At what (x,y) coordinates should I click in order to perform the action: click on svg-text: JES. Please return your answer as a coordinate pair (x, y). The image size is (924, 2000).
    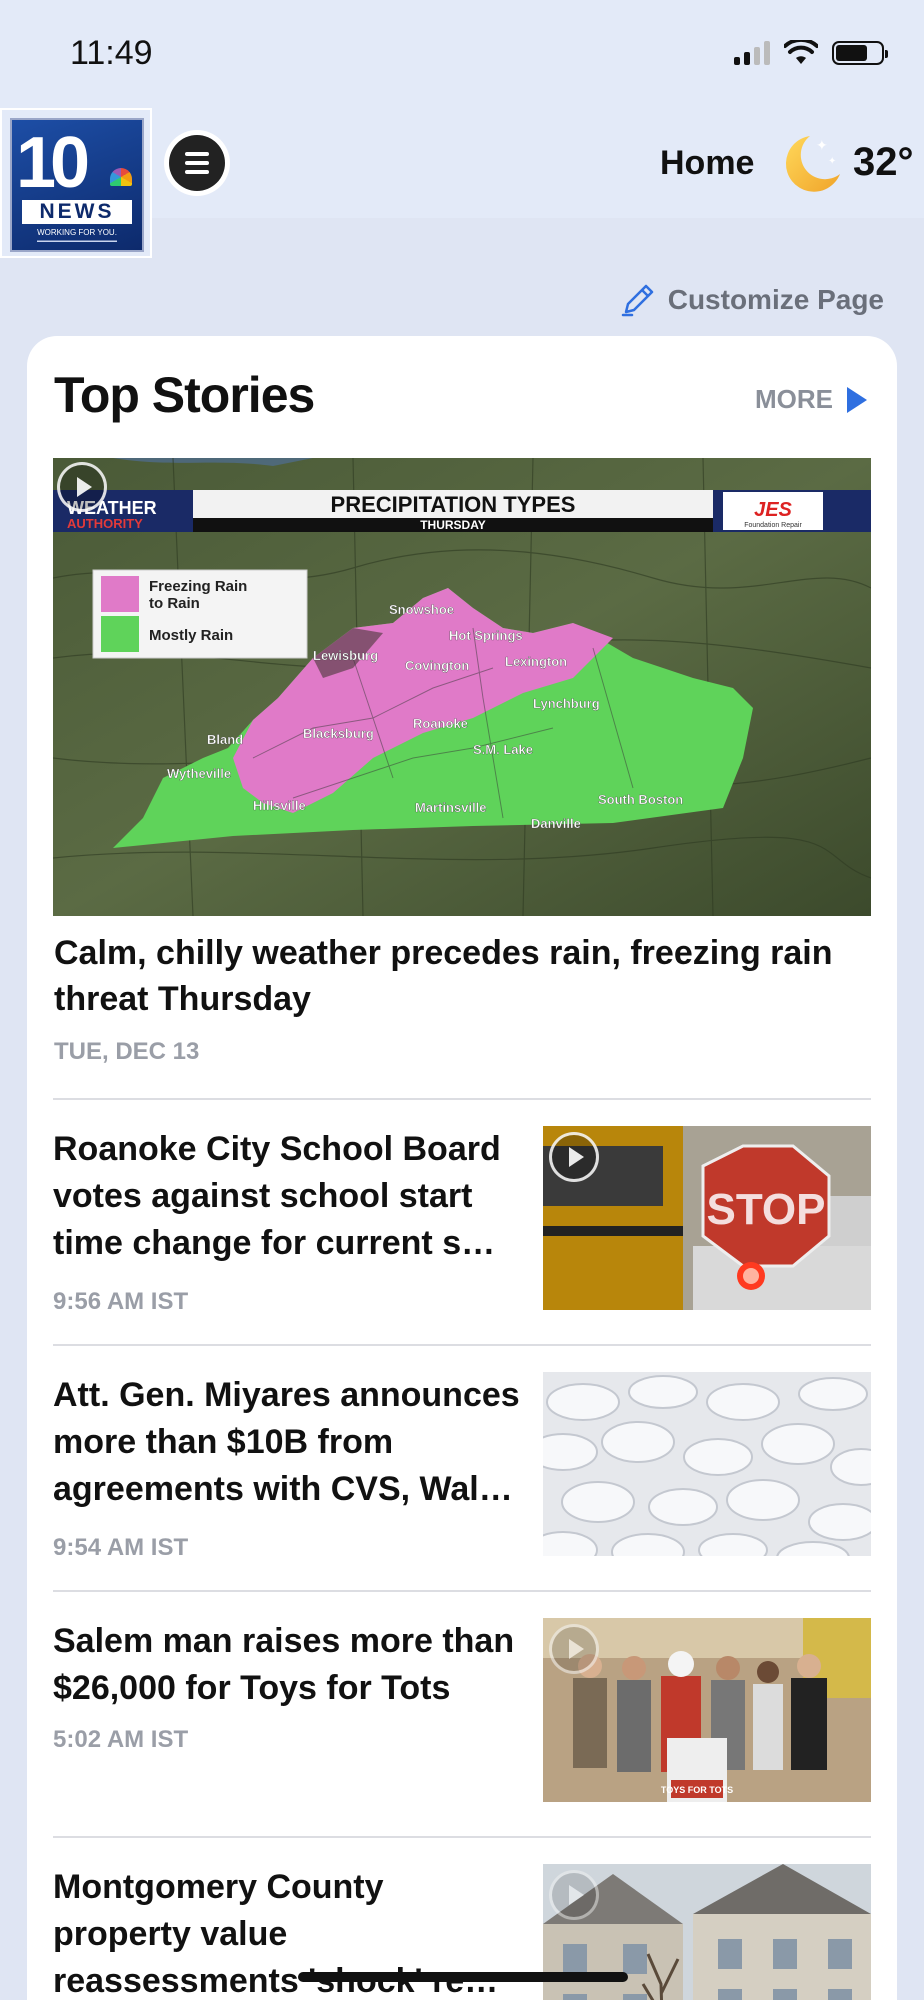
    Looking at the image, I should click on (773, 510).